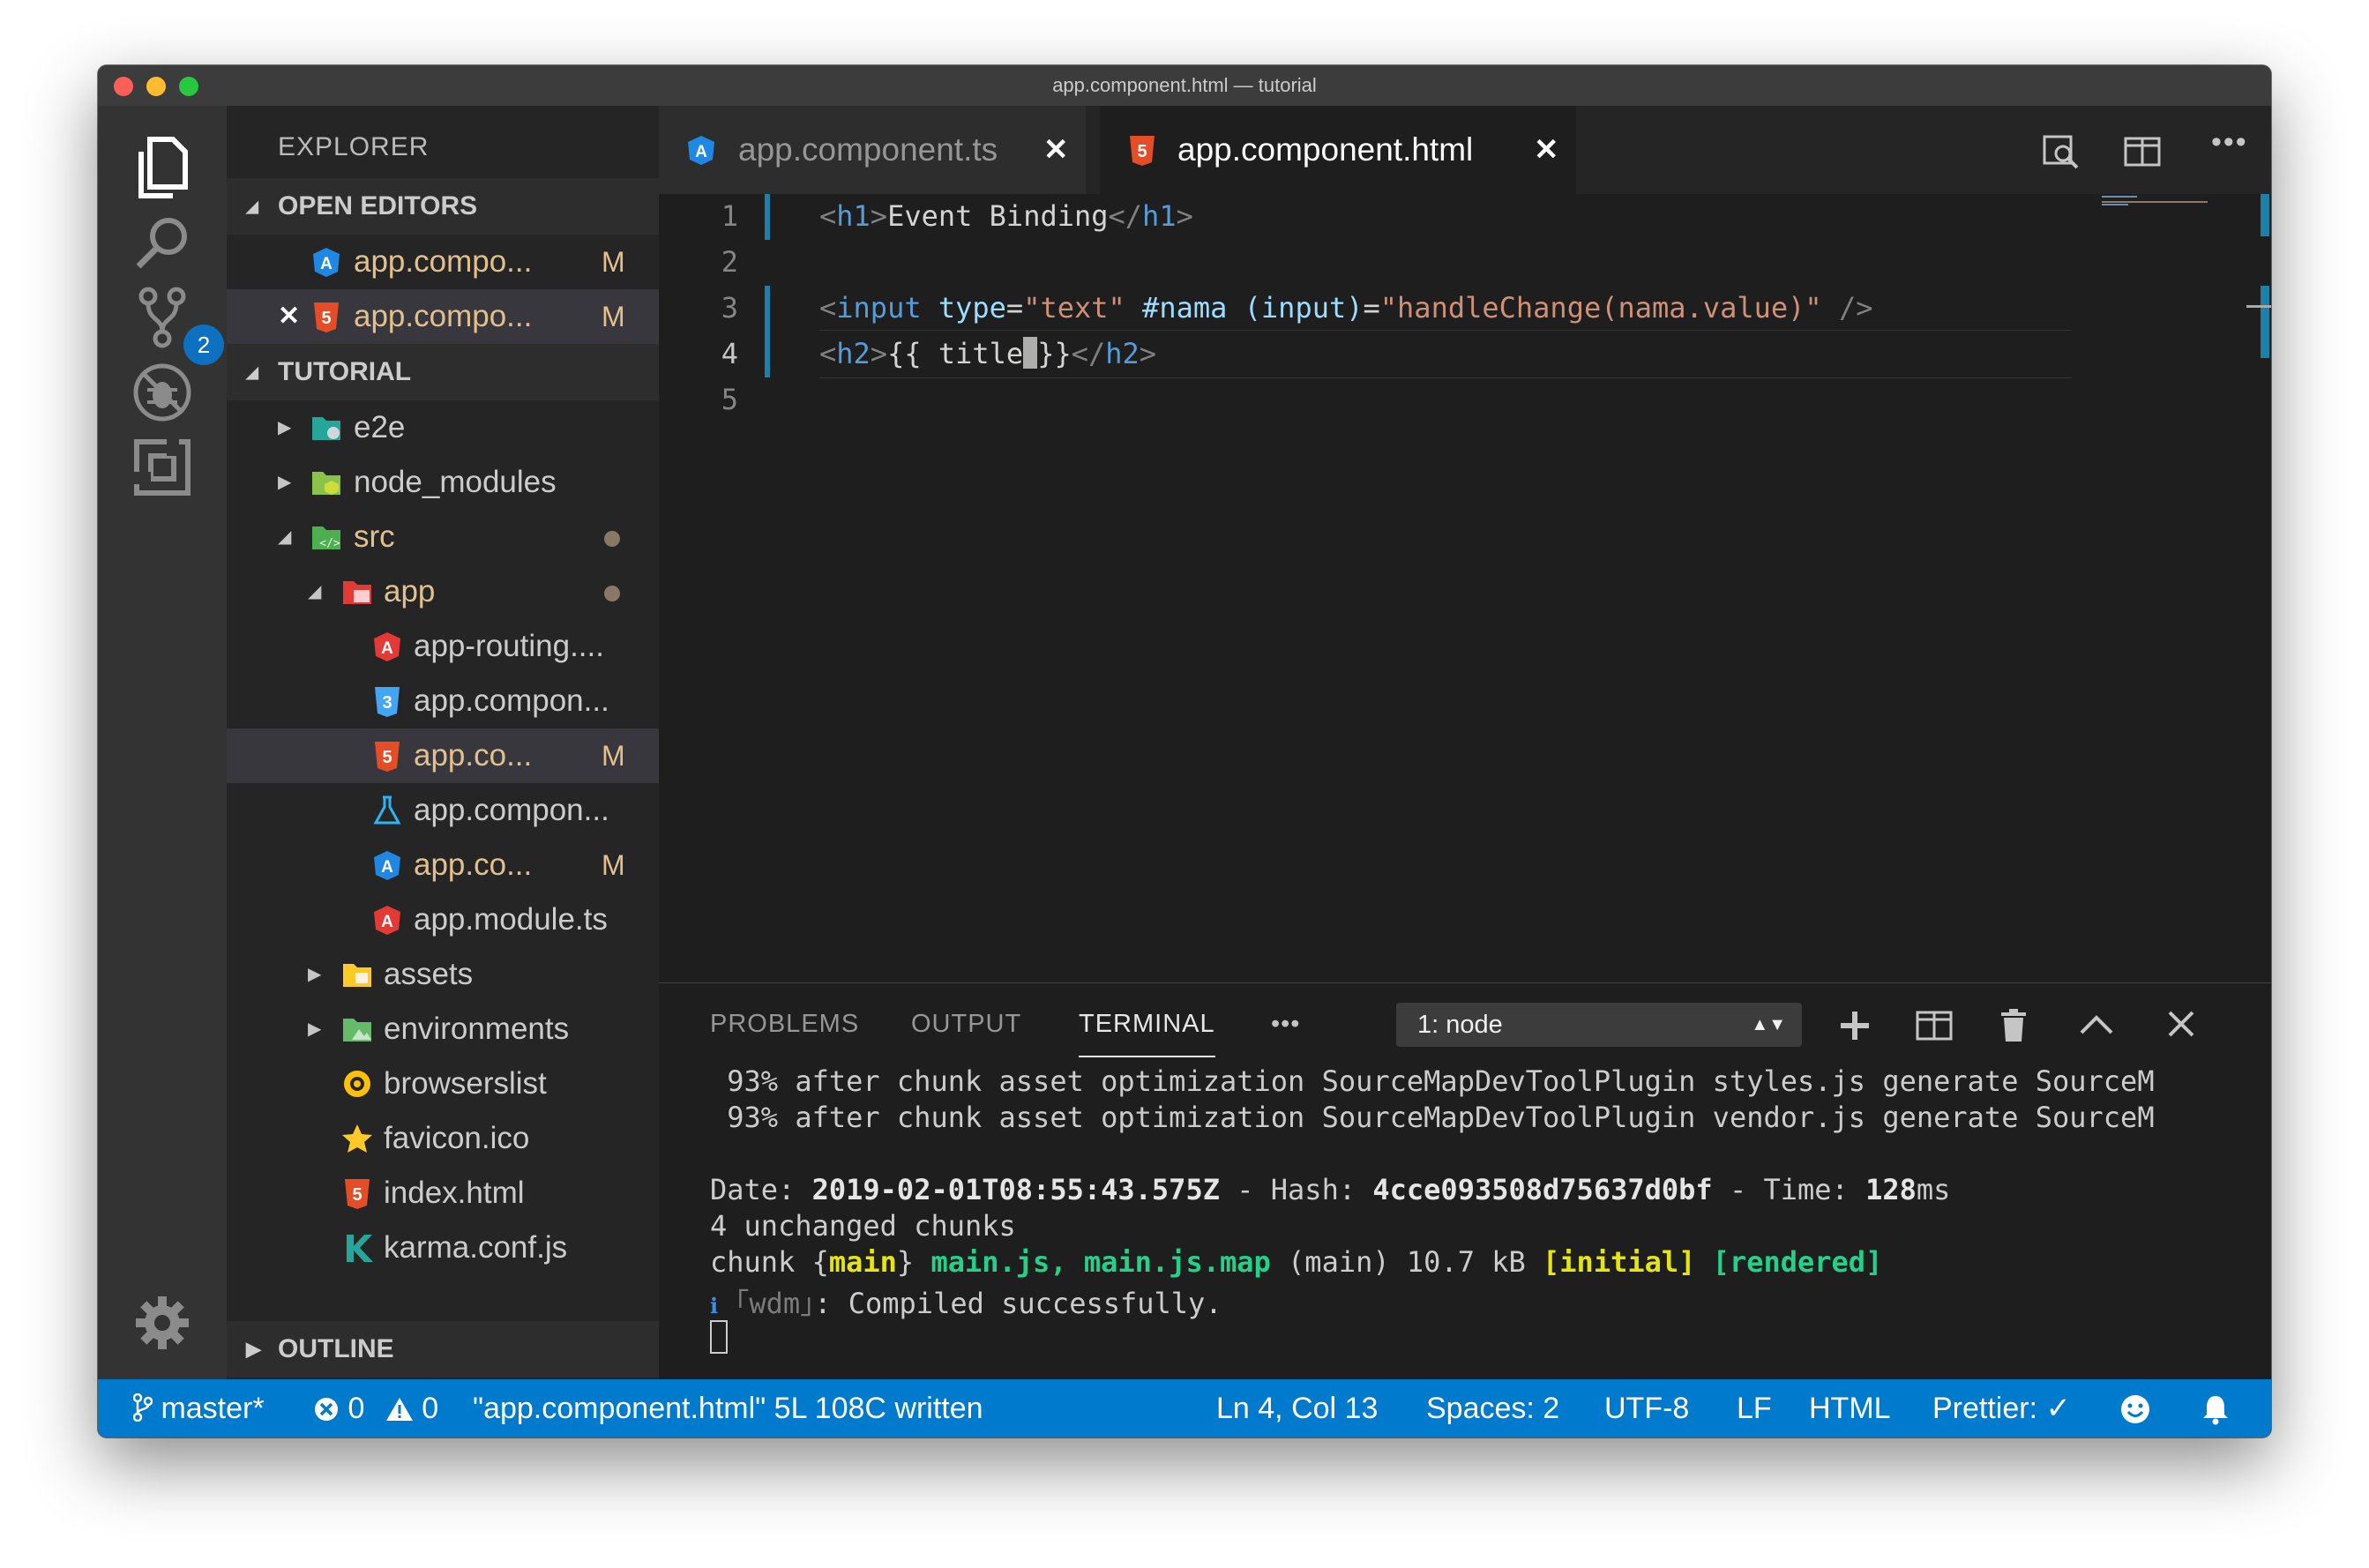  Describe the element at coordinates (2096, 1024) in the screenshot. I see `maximize-panel-chevron-up-icon` at that location.